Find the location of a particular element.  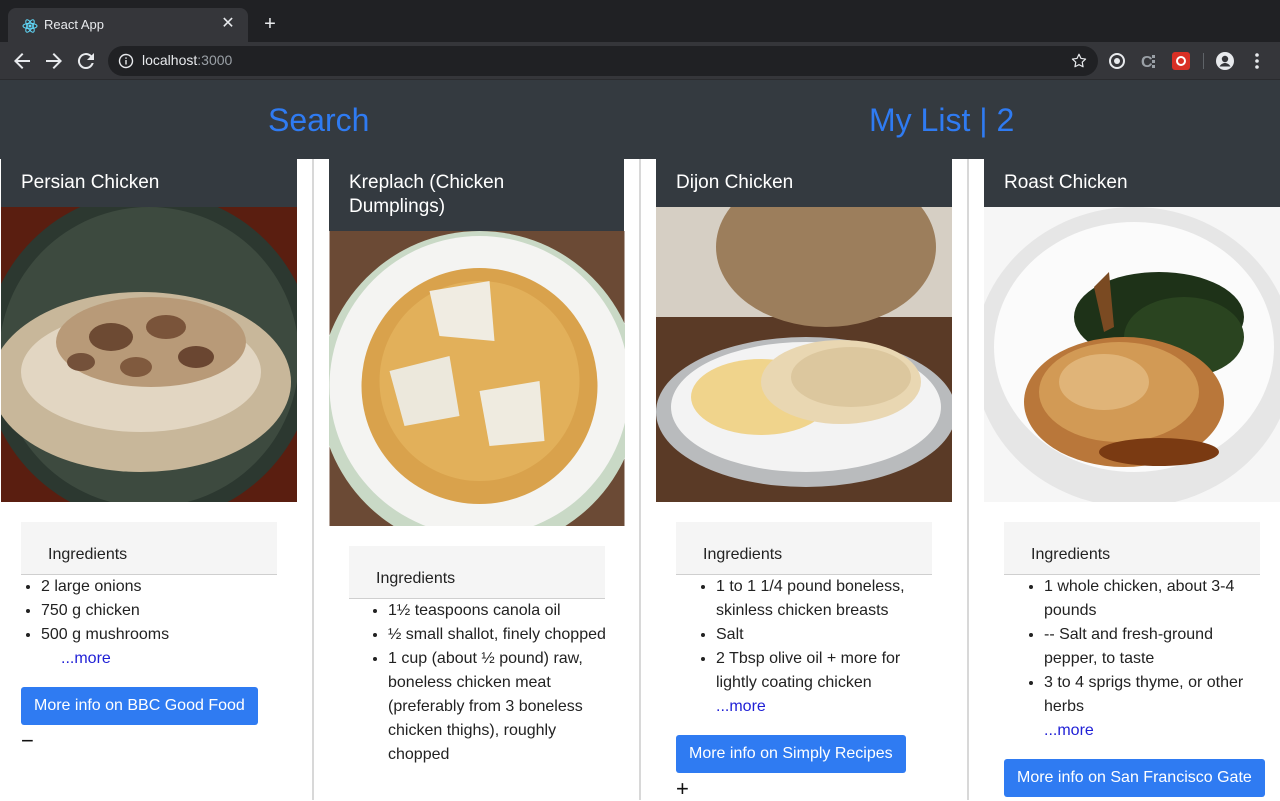

browser-tab: React App ✕ is located at coordinates (128, 25).